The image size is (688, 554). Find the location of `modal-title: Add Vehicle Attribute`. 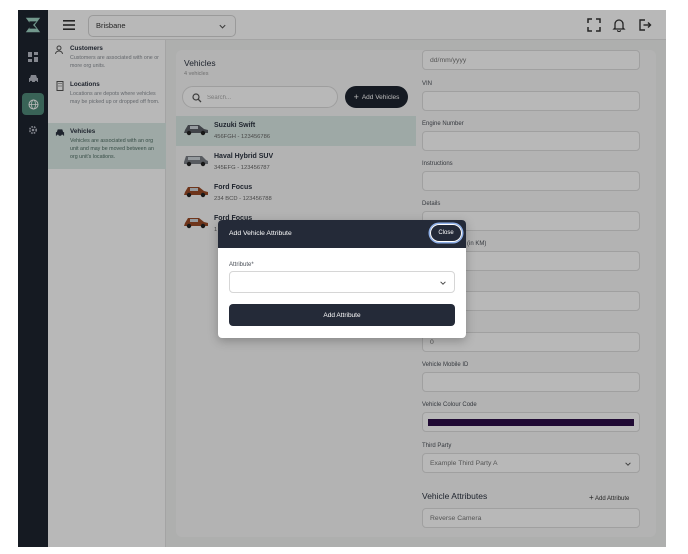

modal-title: Add Vehicle Attribute is located at coordinates (260, 233).